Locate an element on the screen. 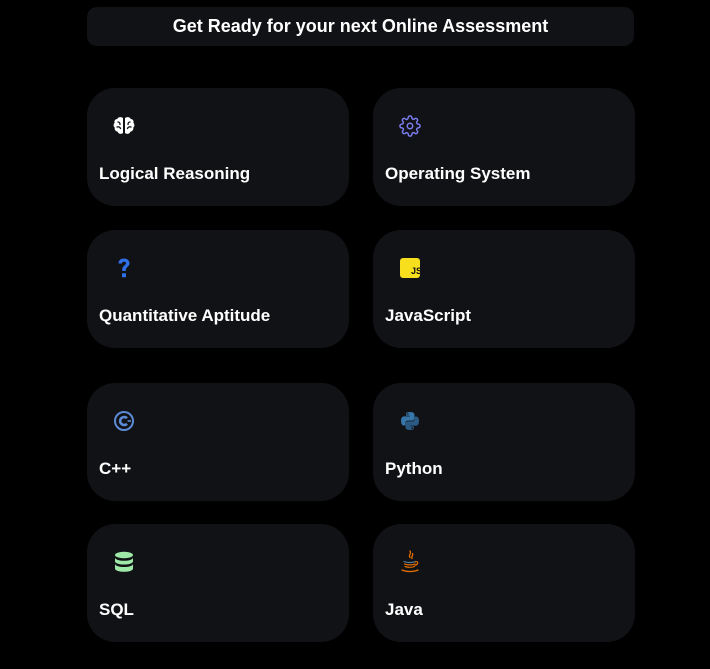 This screenshot has height=669, width=710. card-label: Python is located at coordinates (414, 468).